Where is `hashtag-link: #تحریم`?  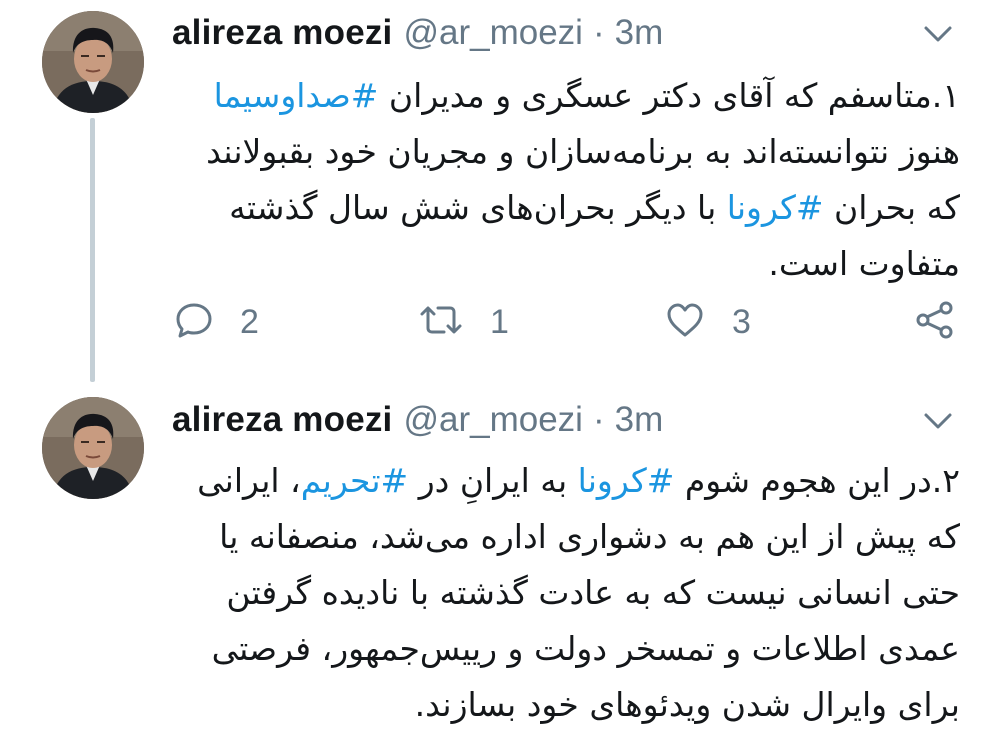
hashtag-link: #تحریم is located at coordinates (355, 480).